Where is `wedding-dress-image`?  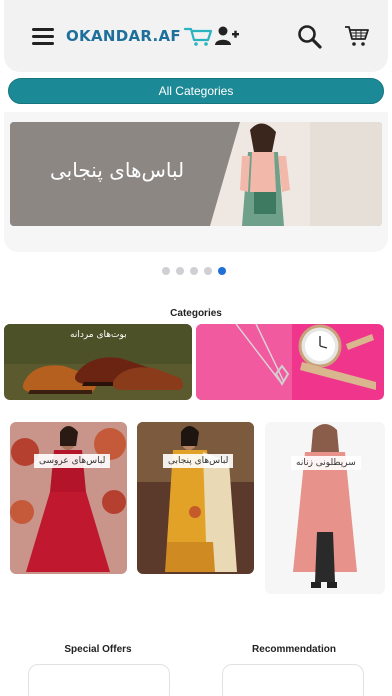
wedding-dress-image is located at coordinates (68, 498).